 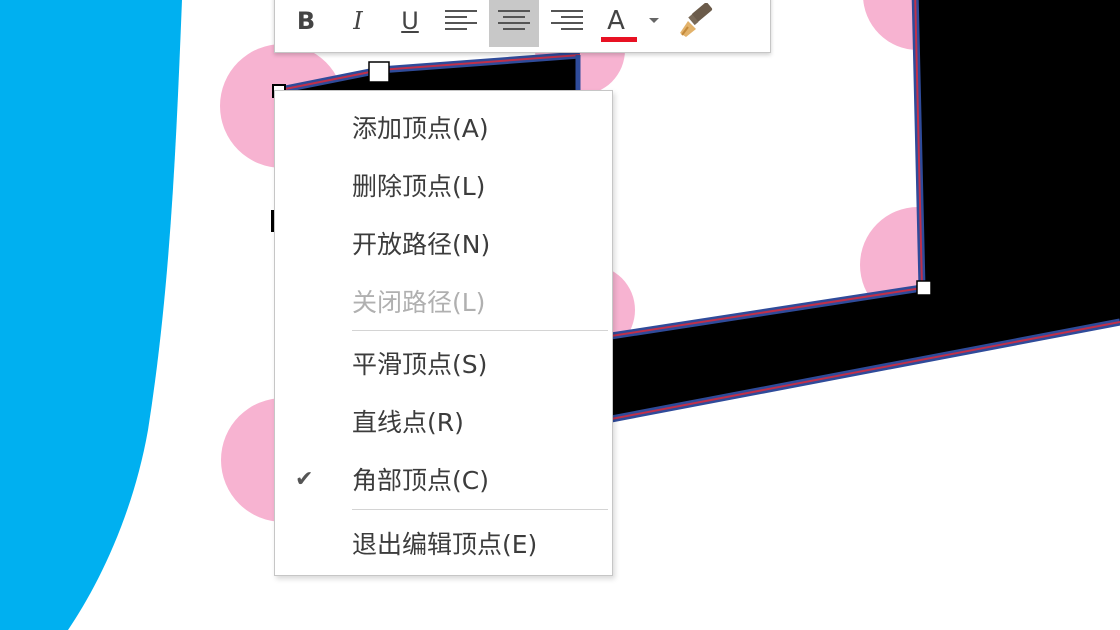 What do you see at coordinates (619, 39) in the screenshot?
I see `font-color-bar` at bounding box center [619, 39].